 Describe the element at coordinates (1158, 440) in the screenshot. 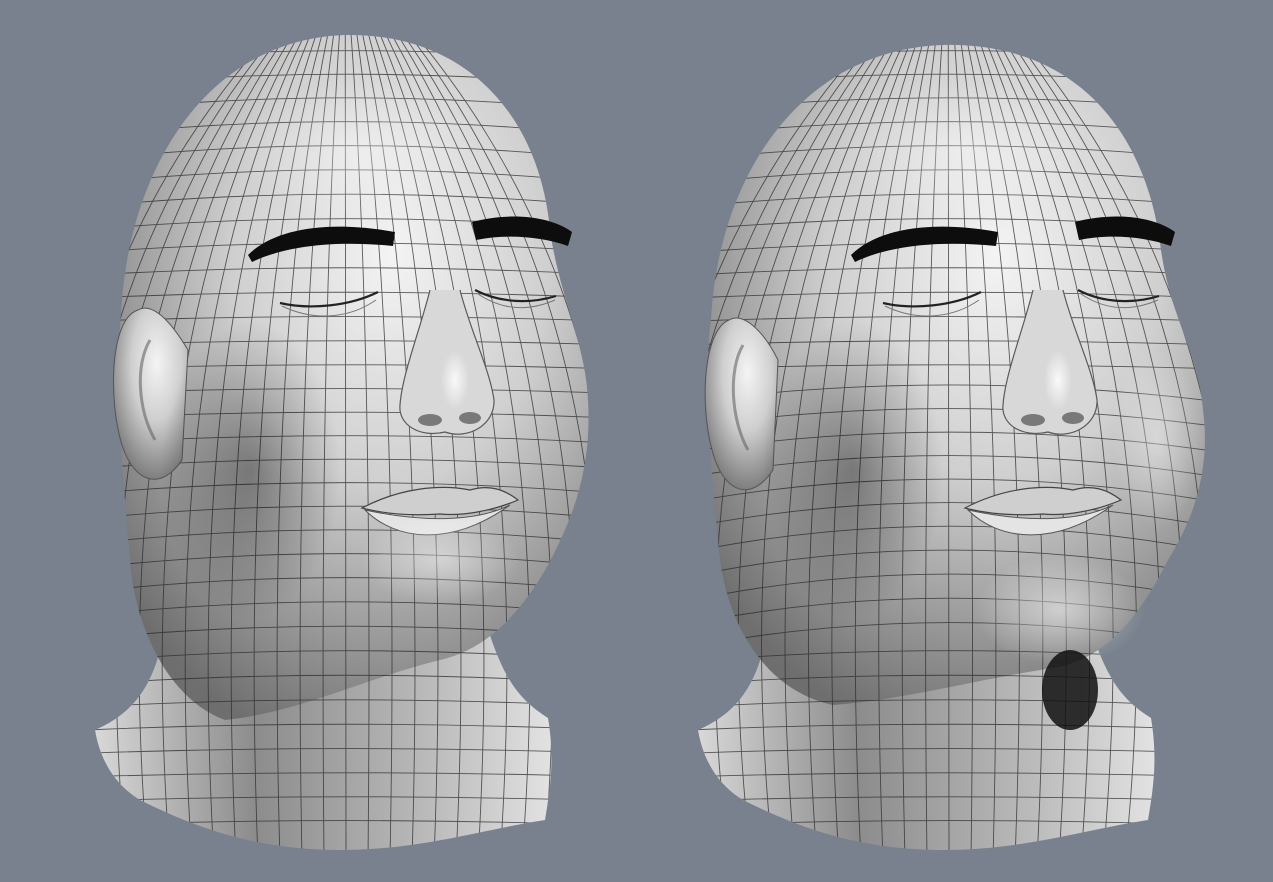

I see `swollen-cheek-highlight` at that location.